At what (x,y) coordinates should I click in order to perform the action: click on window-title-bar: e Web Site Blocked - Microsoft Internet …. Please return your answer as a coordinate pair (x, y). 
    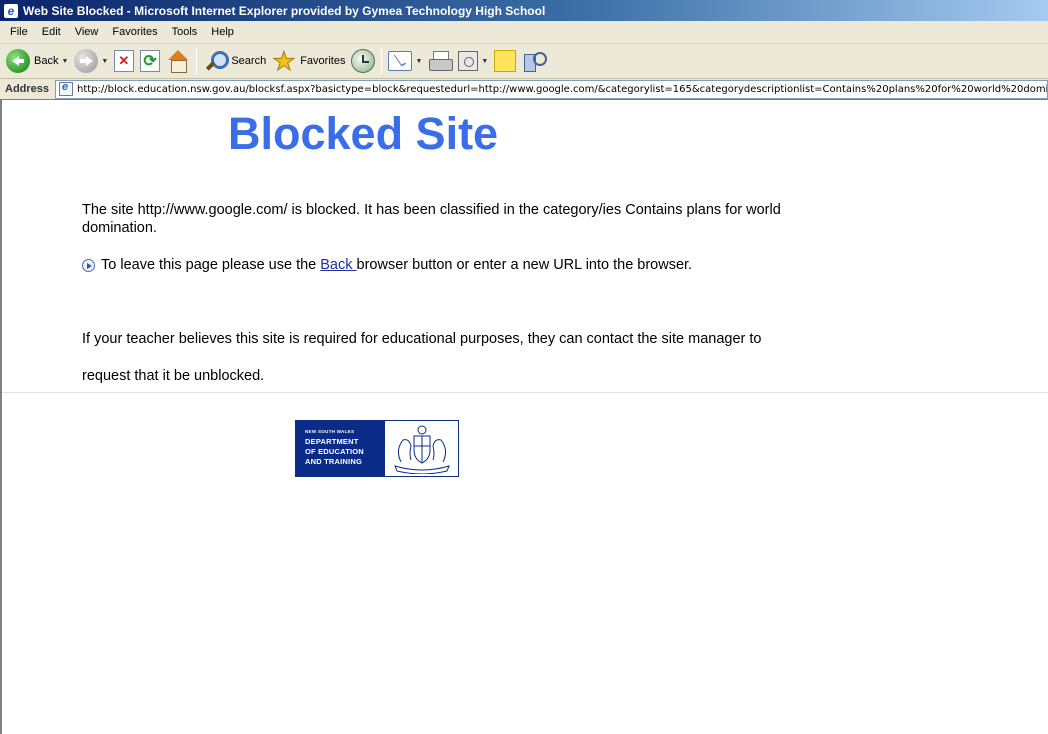
    Looking at the image, I should click on (524, 10).